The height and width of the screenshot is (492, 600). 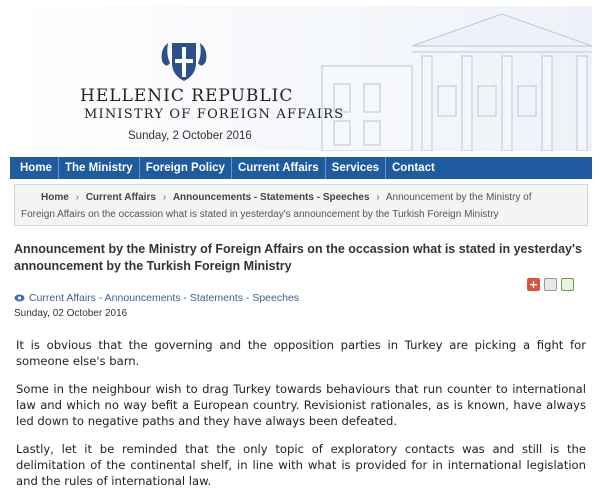 I want to click on greek-crest-icon, so click(x=184, y=62).